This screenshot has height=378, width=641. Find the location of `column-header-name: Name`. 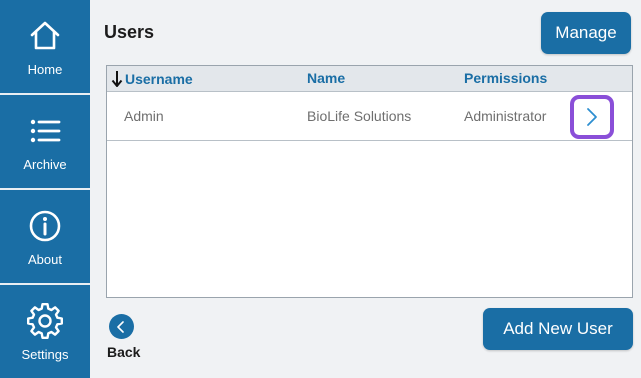

column-header-name: Name is located at coordinates (326, 78).